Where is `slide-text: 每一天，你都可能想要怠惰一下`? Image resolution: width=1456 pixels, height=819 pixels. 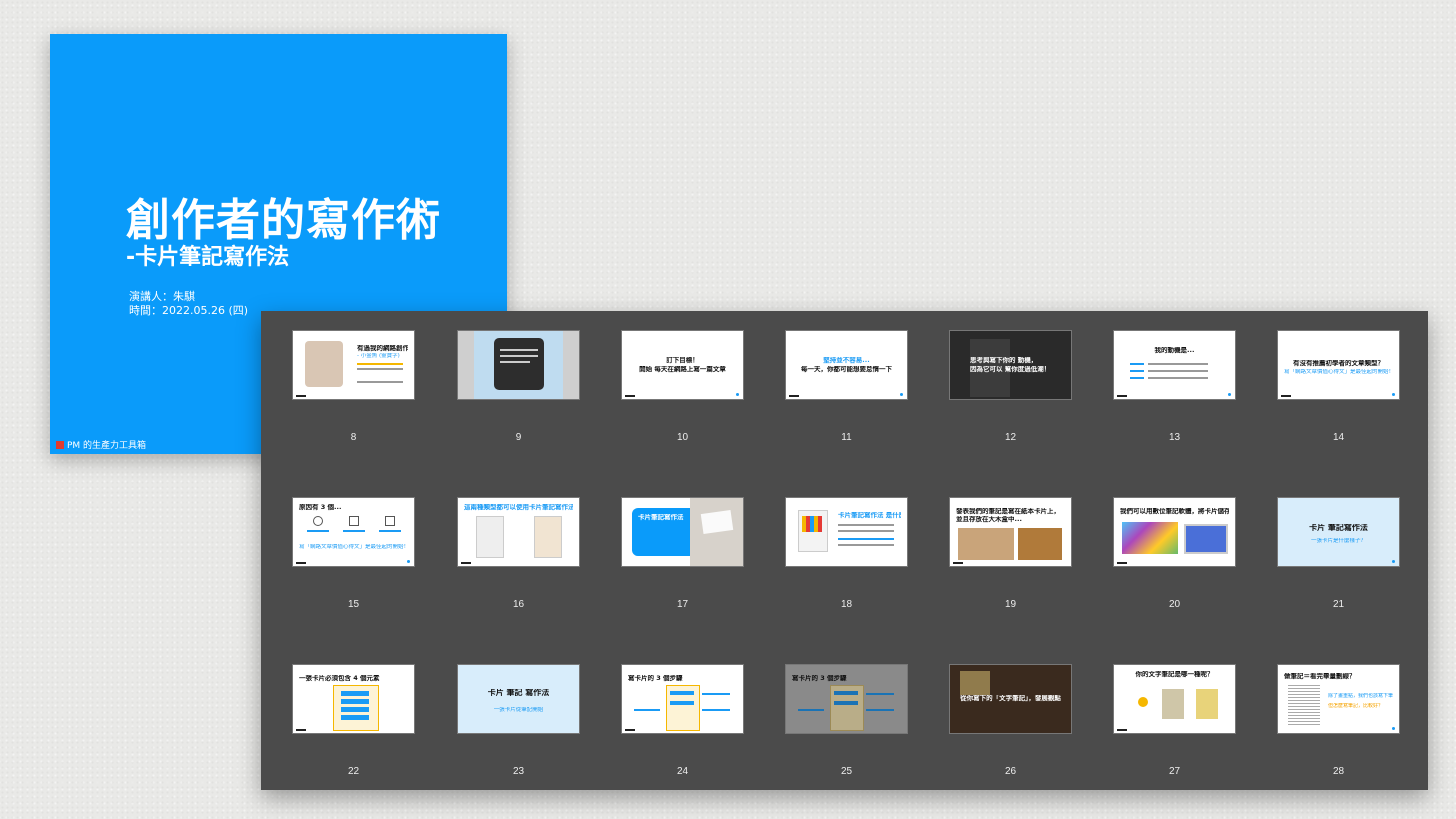
slide-text: 每一天，你都可能想要怠惰一下 is located at coordinates (846, 369).